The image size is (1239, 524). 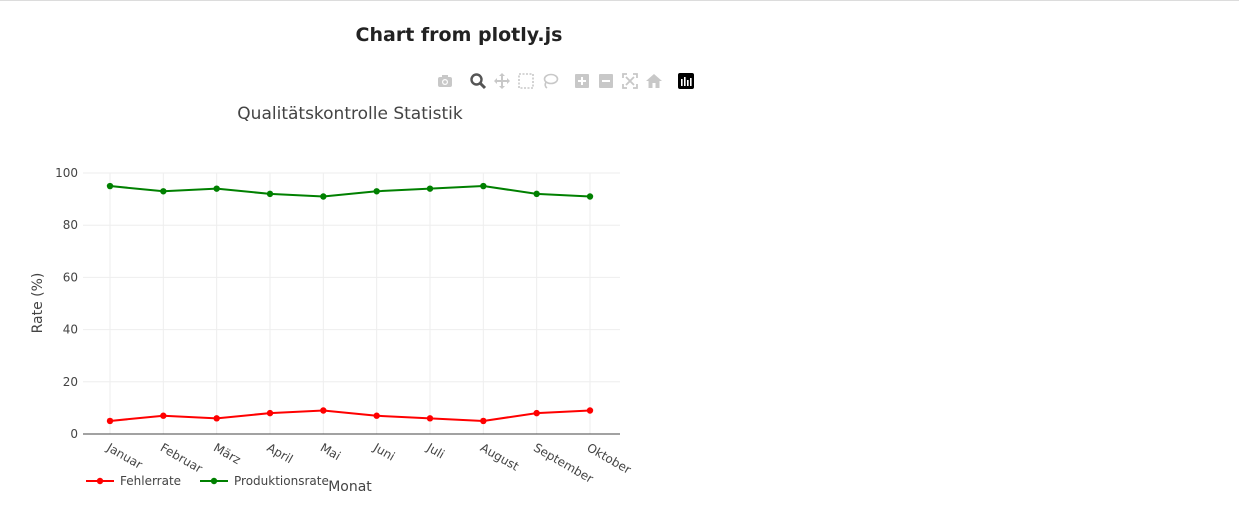 What do you see at coordinates (500, 456) in the screenshot?
I see `x-tick-label: August` at bounding box center [500, 456].